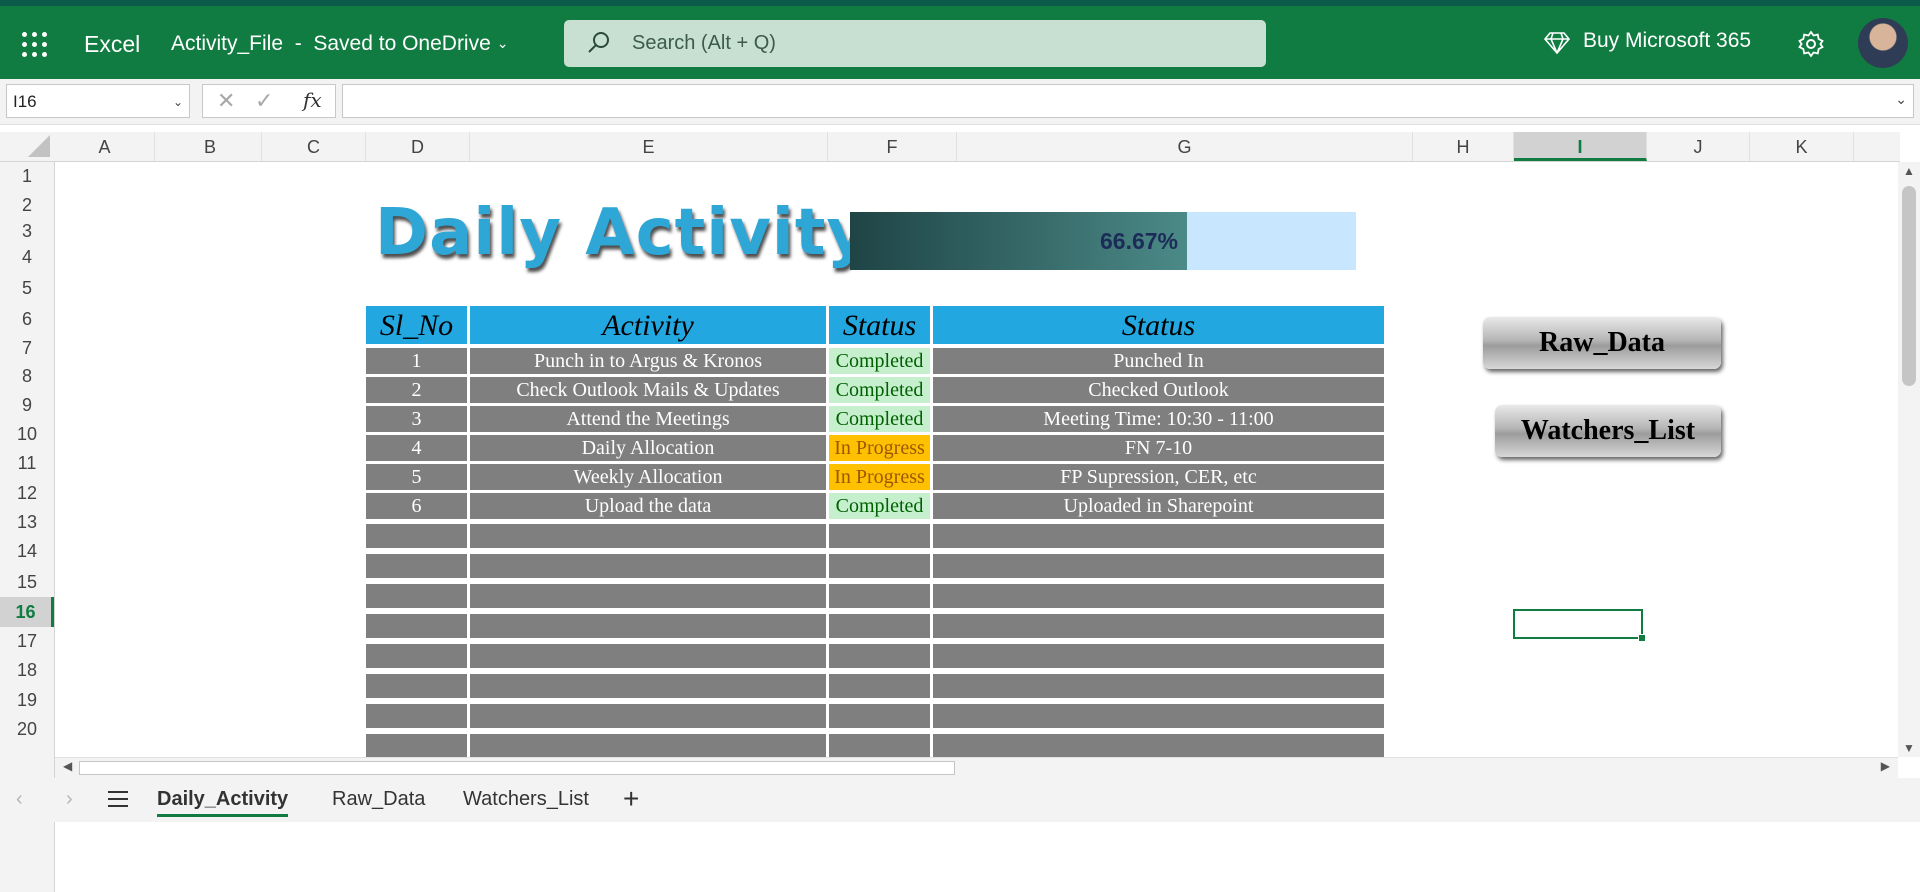 The image size is (1920, 892). Describe the element at coordinates (1909, 748) in the screenshot. I see `scroll-down-icon: ▼` at that location.